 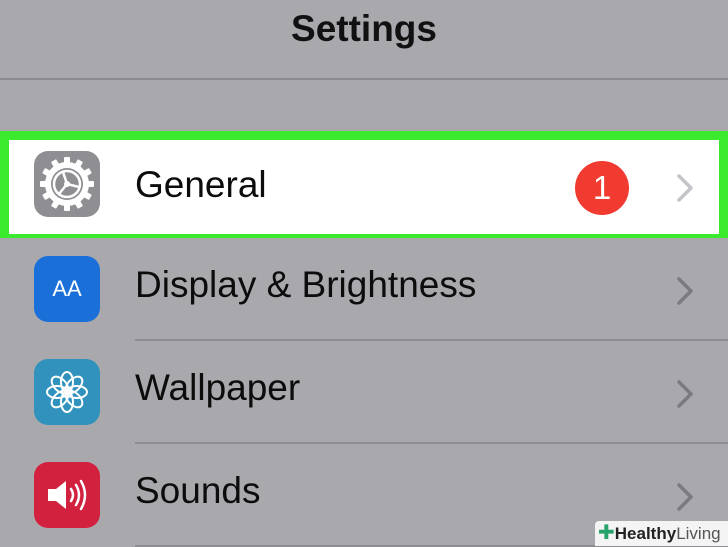 I want to click on row-label-sounds: Sounds, so click(x=198, y=490).